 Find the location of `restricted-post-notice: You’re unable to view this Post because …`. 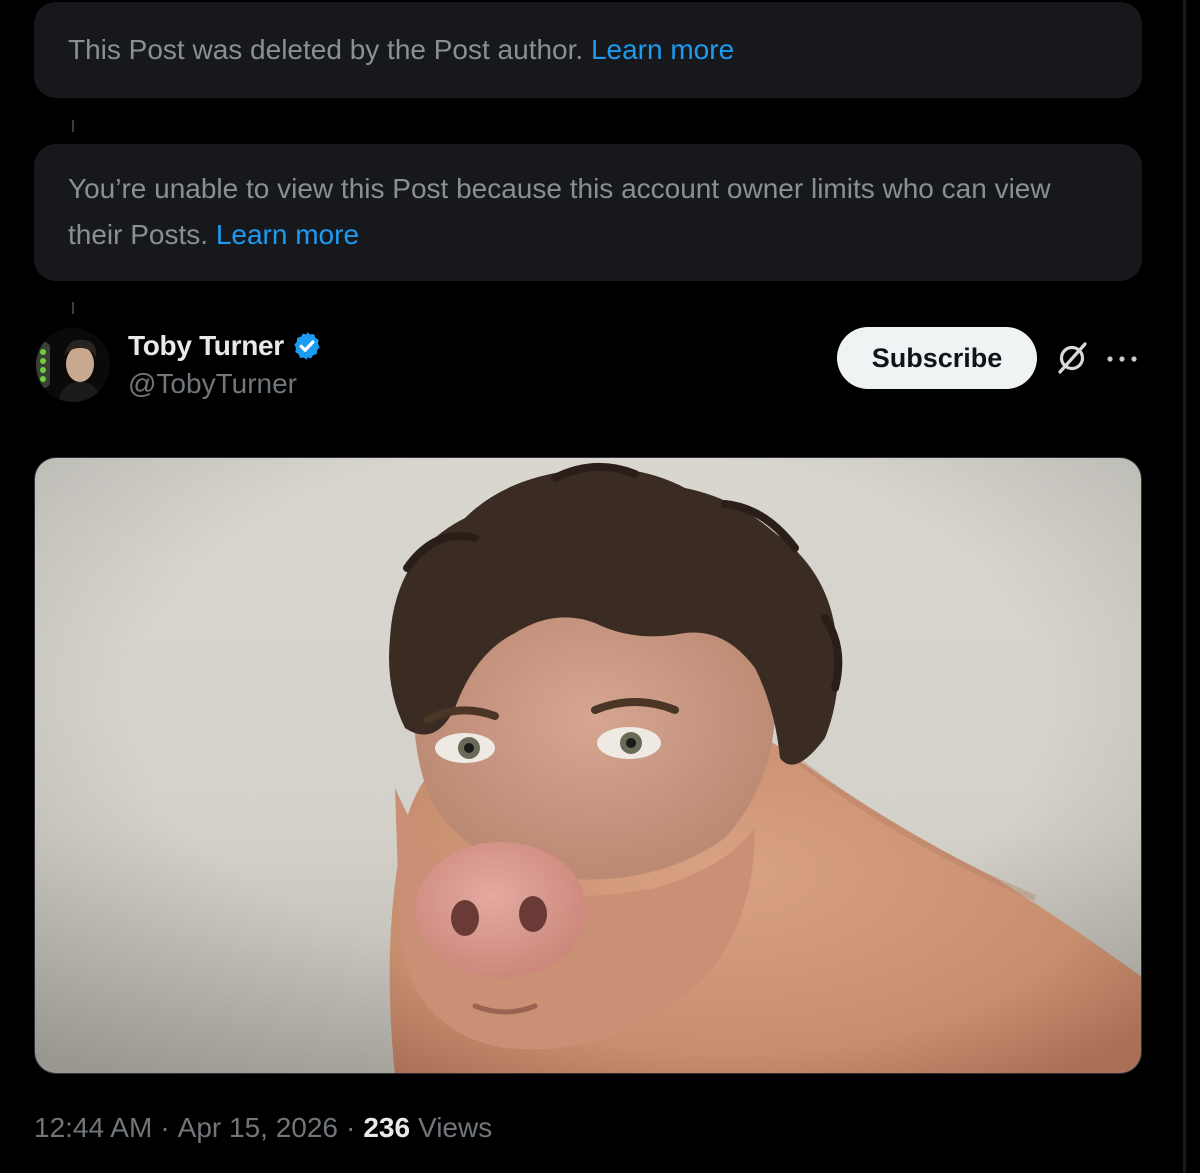

restricted-post-notice: You’re unable to view this Post because … is located at coordinates (588, 212).